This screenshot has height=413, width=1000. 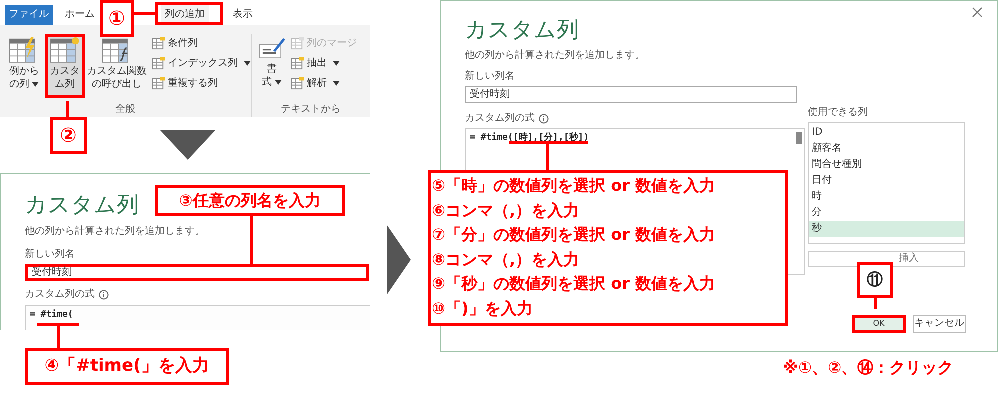 What do you see at coordinates (482, 309) in the screenshot?
I see `callout-label: ⑩「)」を入力` at bounding box center [482, 309].